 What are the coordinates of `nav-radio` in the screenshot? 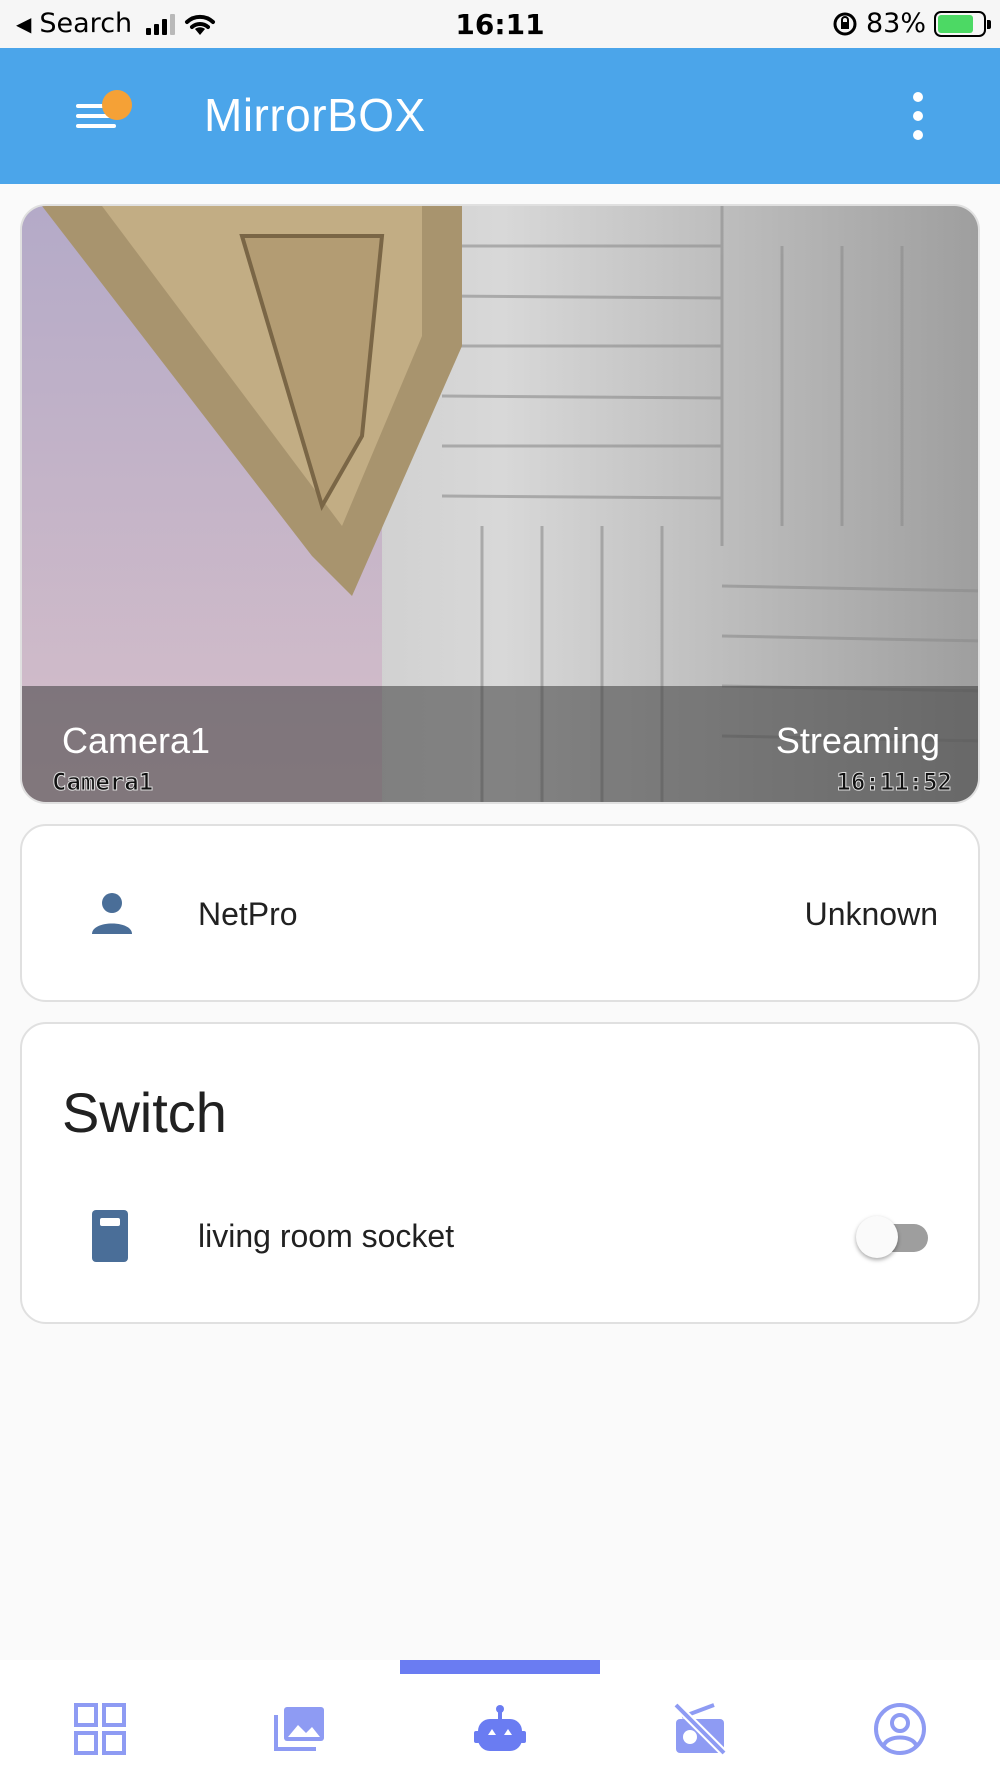 It's located at (700, 1729).